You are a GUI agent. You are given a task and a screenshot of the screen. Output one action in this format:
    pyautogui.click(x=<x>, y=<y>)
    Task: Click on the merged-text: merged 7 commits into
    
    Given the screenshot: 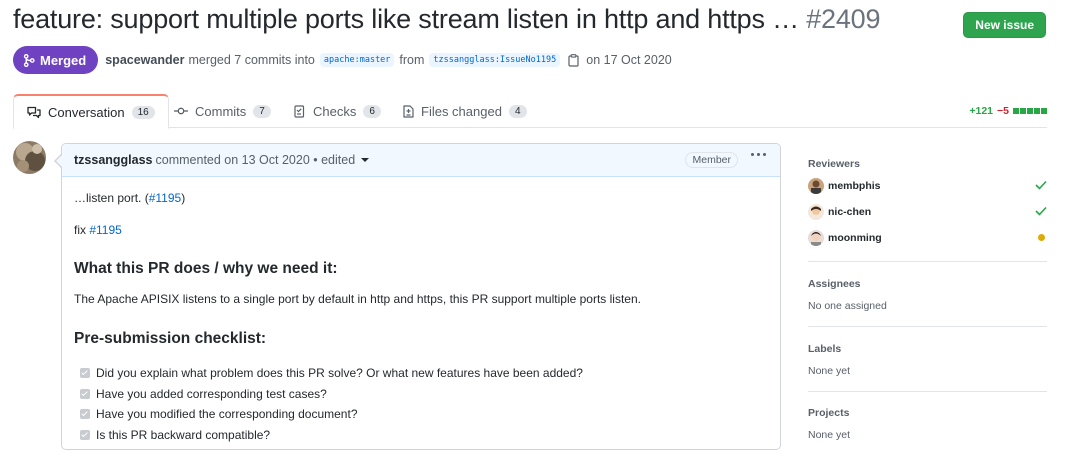 What is the action you would take?
    pyautogui.click(x=251, y=60)
    